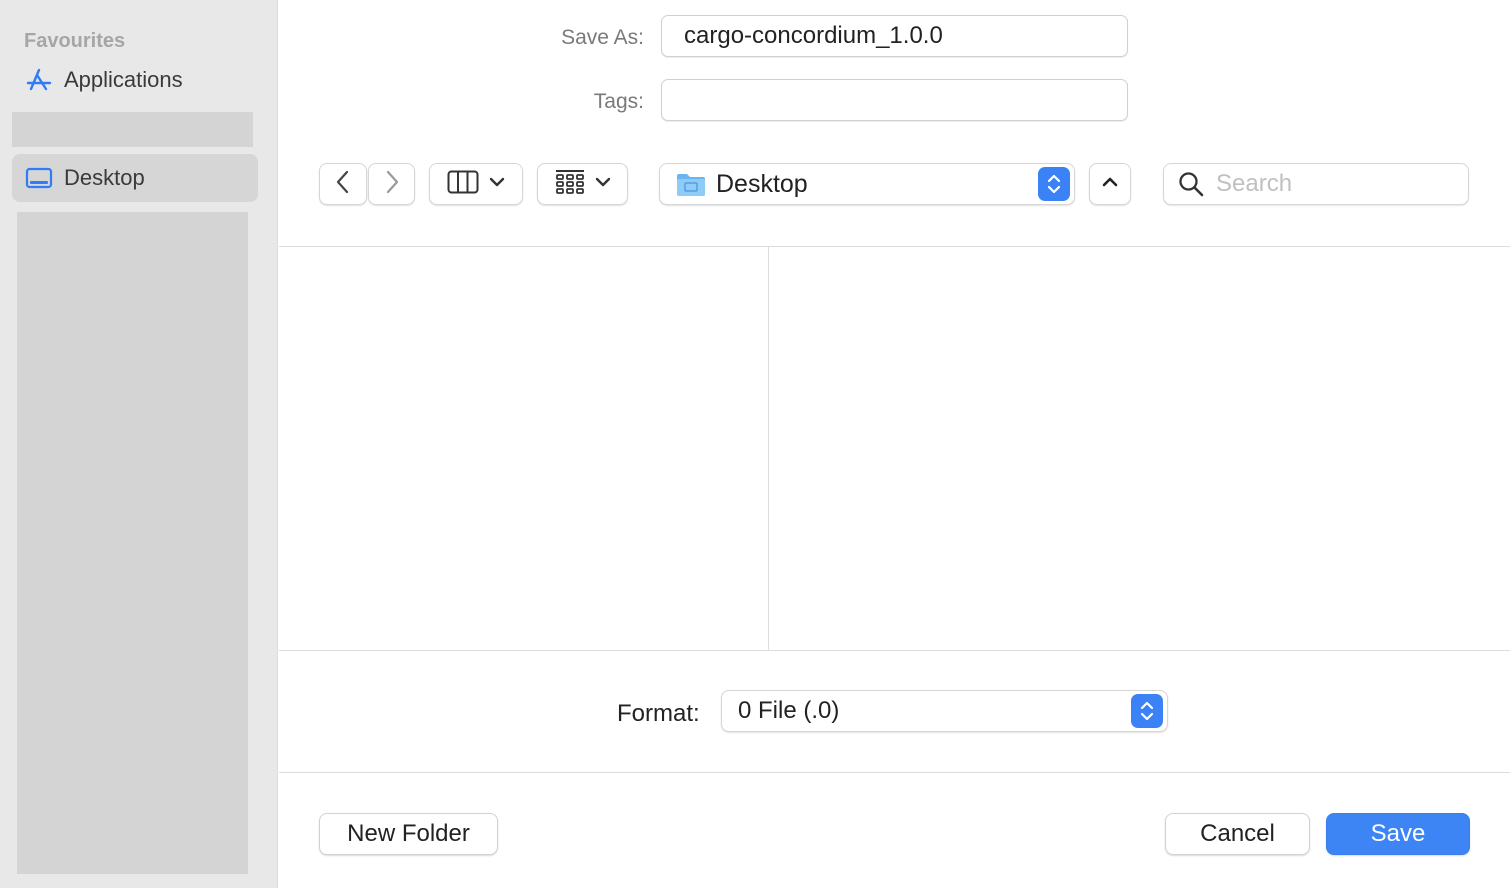  Describe the element at coordinates (104, 177) in the screenshot. I see `sidebar-item-label: Desktop` at that location.